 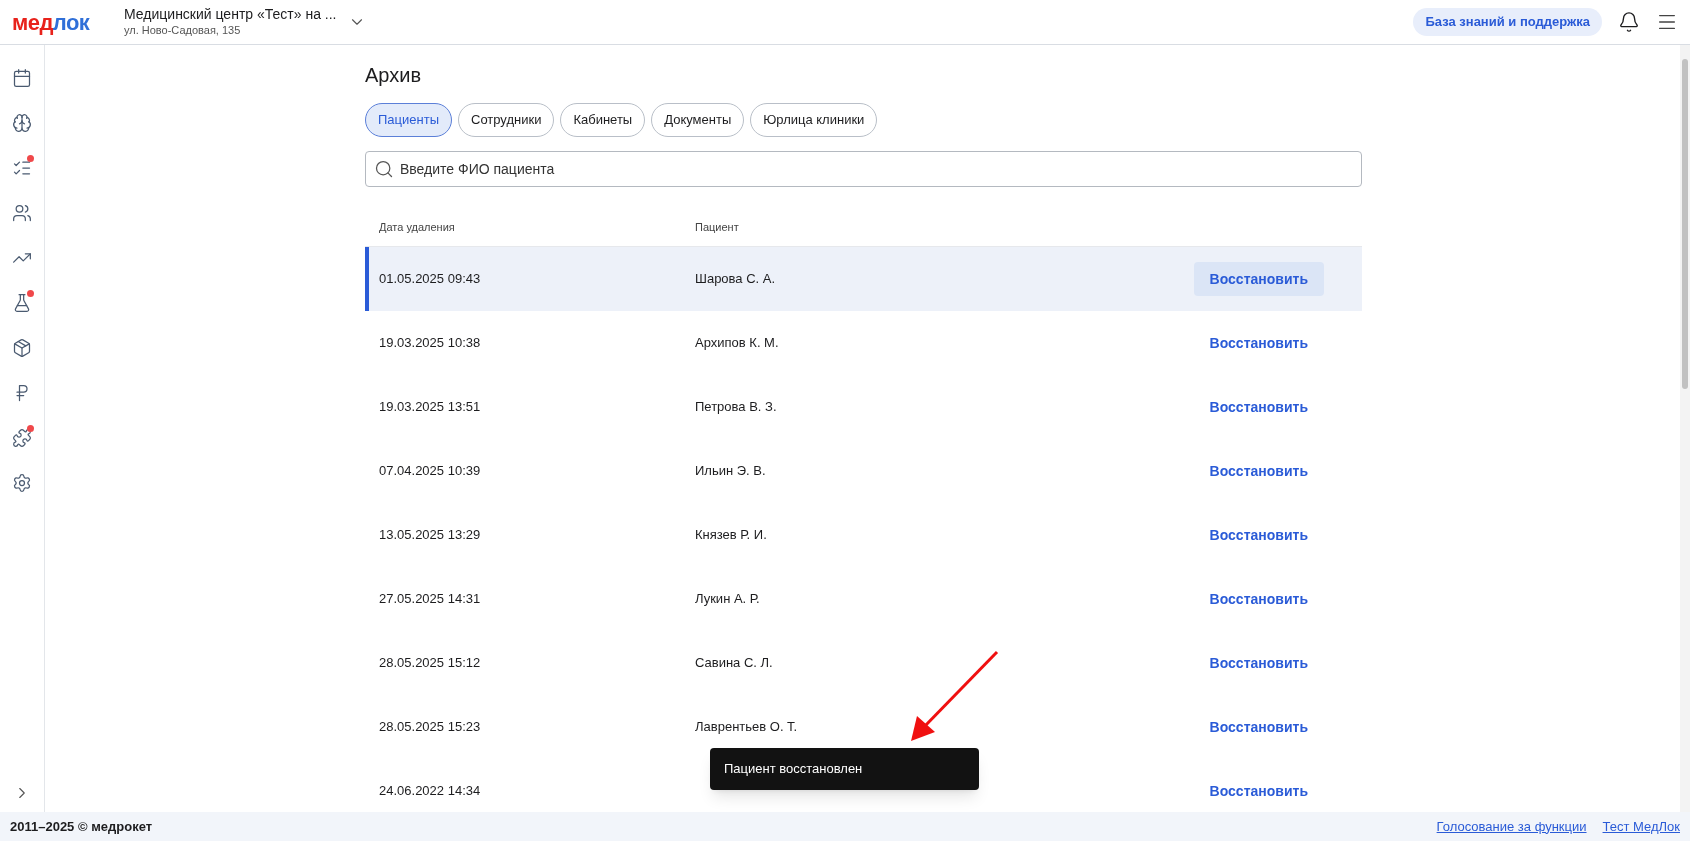 What do you see at coordinates (430, 471) in the screenshot?
I see `table-cell-text: 07.04.2025 10:39` at bounding box center [430, 471].